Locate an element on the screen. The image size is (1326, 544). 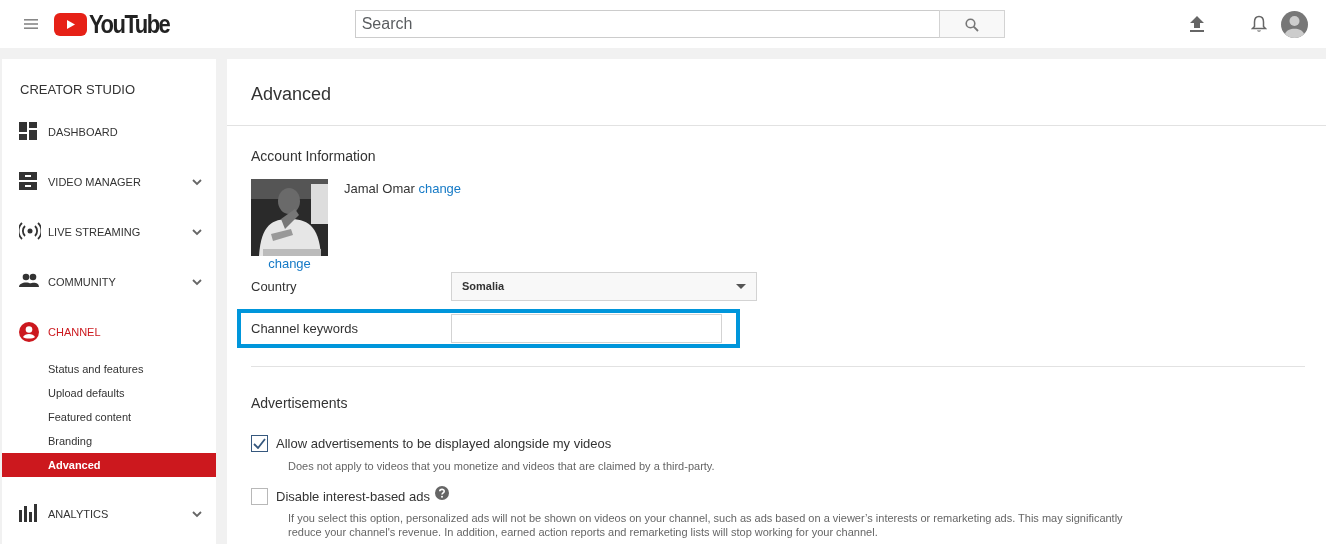
channel-name: Jamal Omar is located at coordinates (379, 188).